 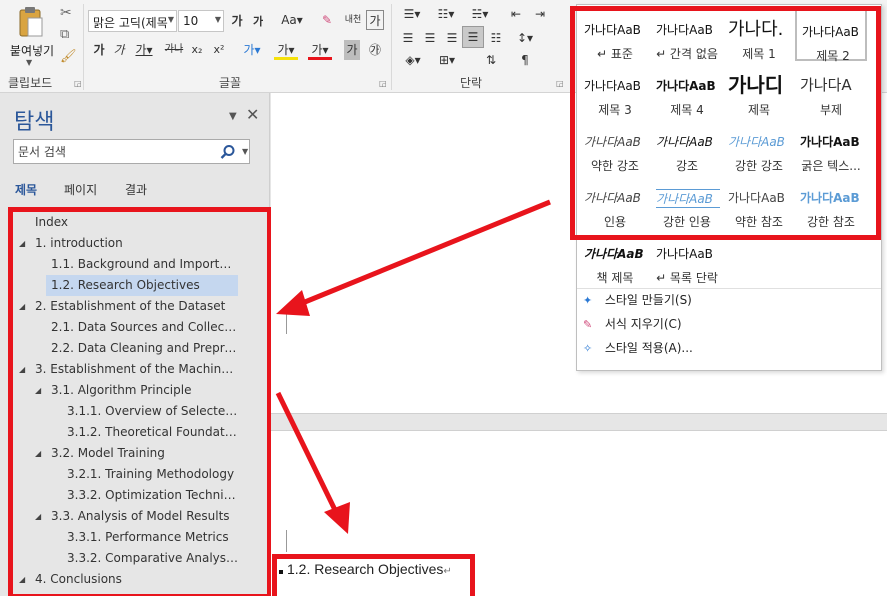 I want to click on tree-item: 3.1.2. Theoretical Foundations, so click(x=153, y=432).